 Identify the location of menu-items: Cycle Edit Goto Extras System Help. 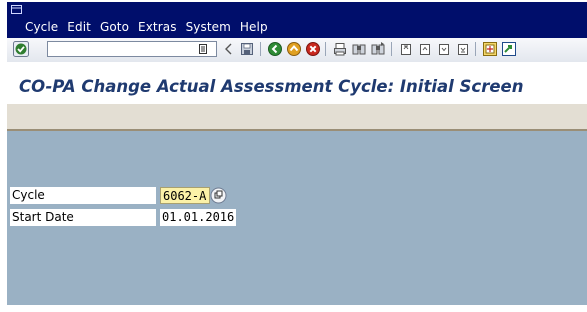
(151, 29).